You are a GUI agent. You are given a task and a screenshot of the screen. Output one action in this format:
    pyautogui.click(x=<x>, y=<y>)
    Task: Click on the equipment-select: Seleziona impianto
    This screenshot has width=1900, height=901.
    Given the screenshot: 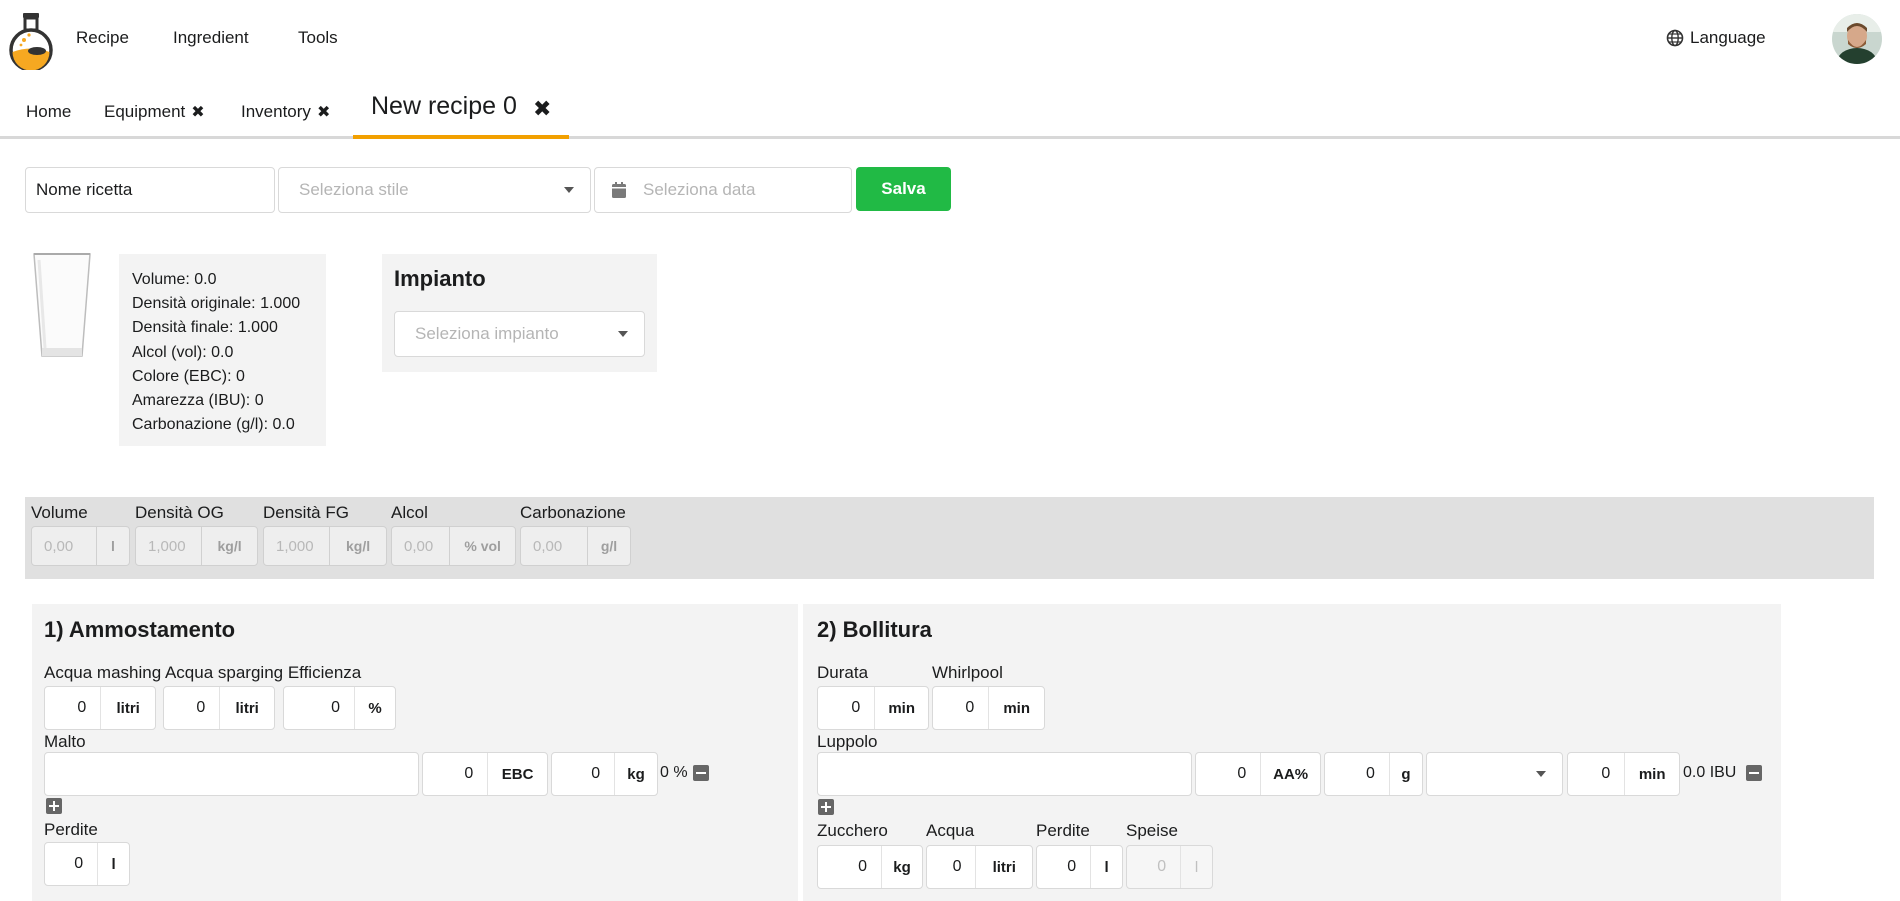 What is the action you would take?
    pyautogui.click(x=519, y=334)
    